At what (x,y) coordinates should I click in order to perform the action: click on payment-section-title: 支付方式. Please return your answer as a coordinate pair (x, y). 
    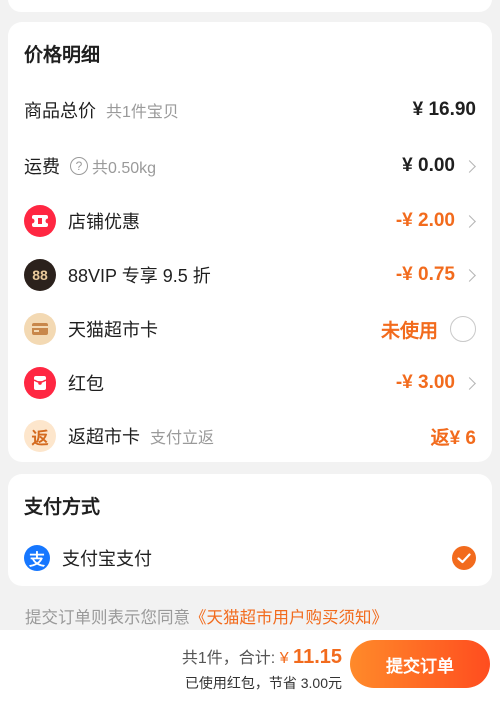
    Looking at the image, I should click on (62, 507).